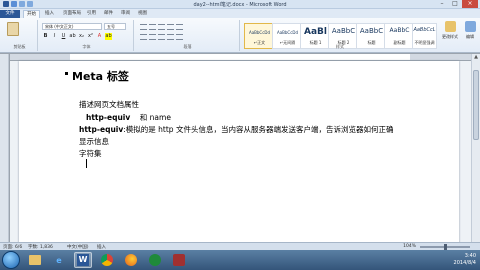  I want to click on window-controls: – □ ×, so click(457, 4).